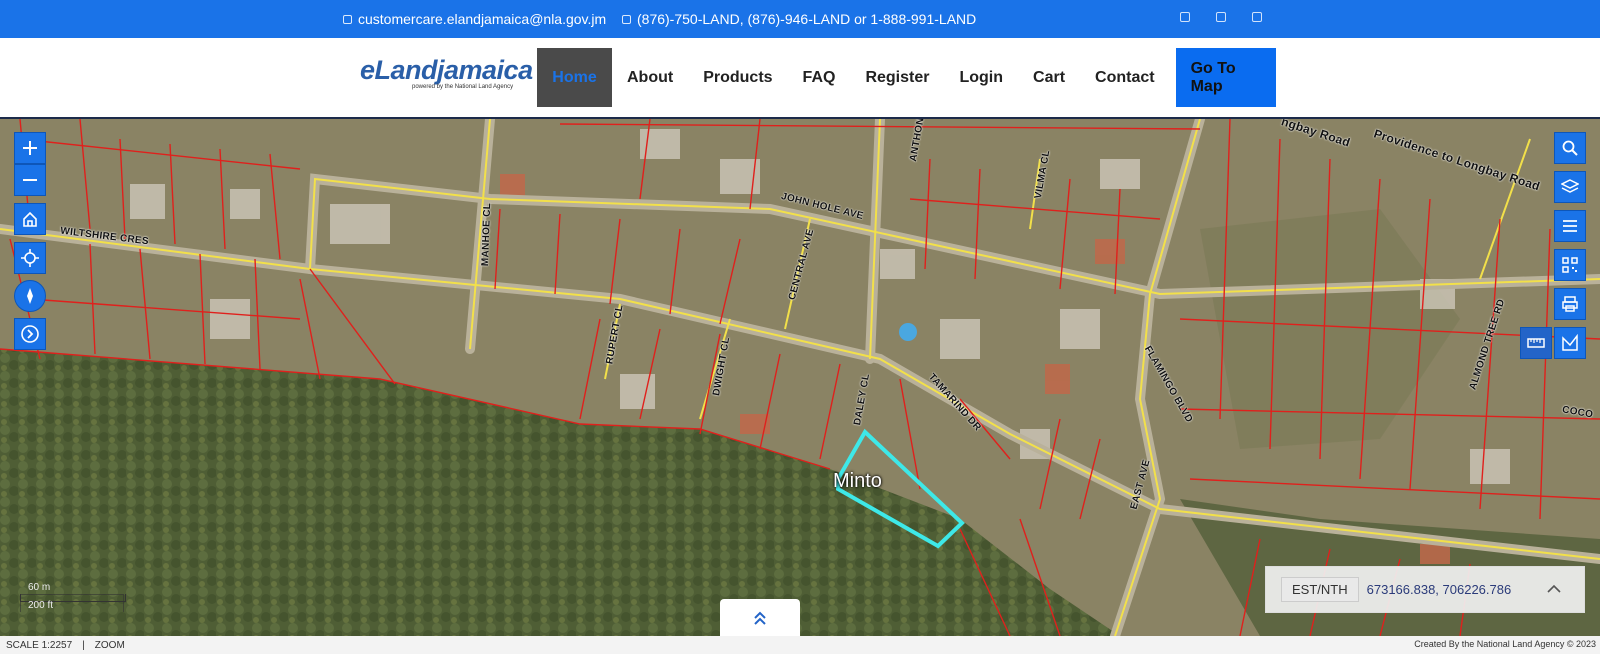 The image size is (1600, 654). What do you see at coordinates (482, 19) in the screenshot?
I see `email-text: customercare.elandjamaica@nla.gov.jm` at bounding box center [482, 19].